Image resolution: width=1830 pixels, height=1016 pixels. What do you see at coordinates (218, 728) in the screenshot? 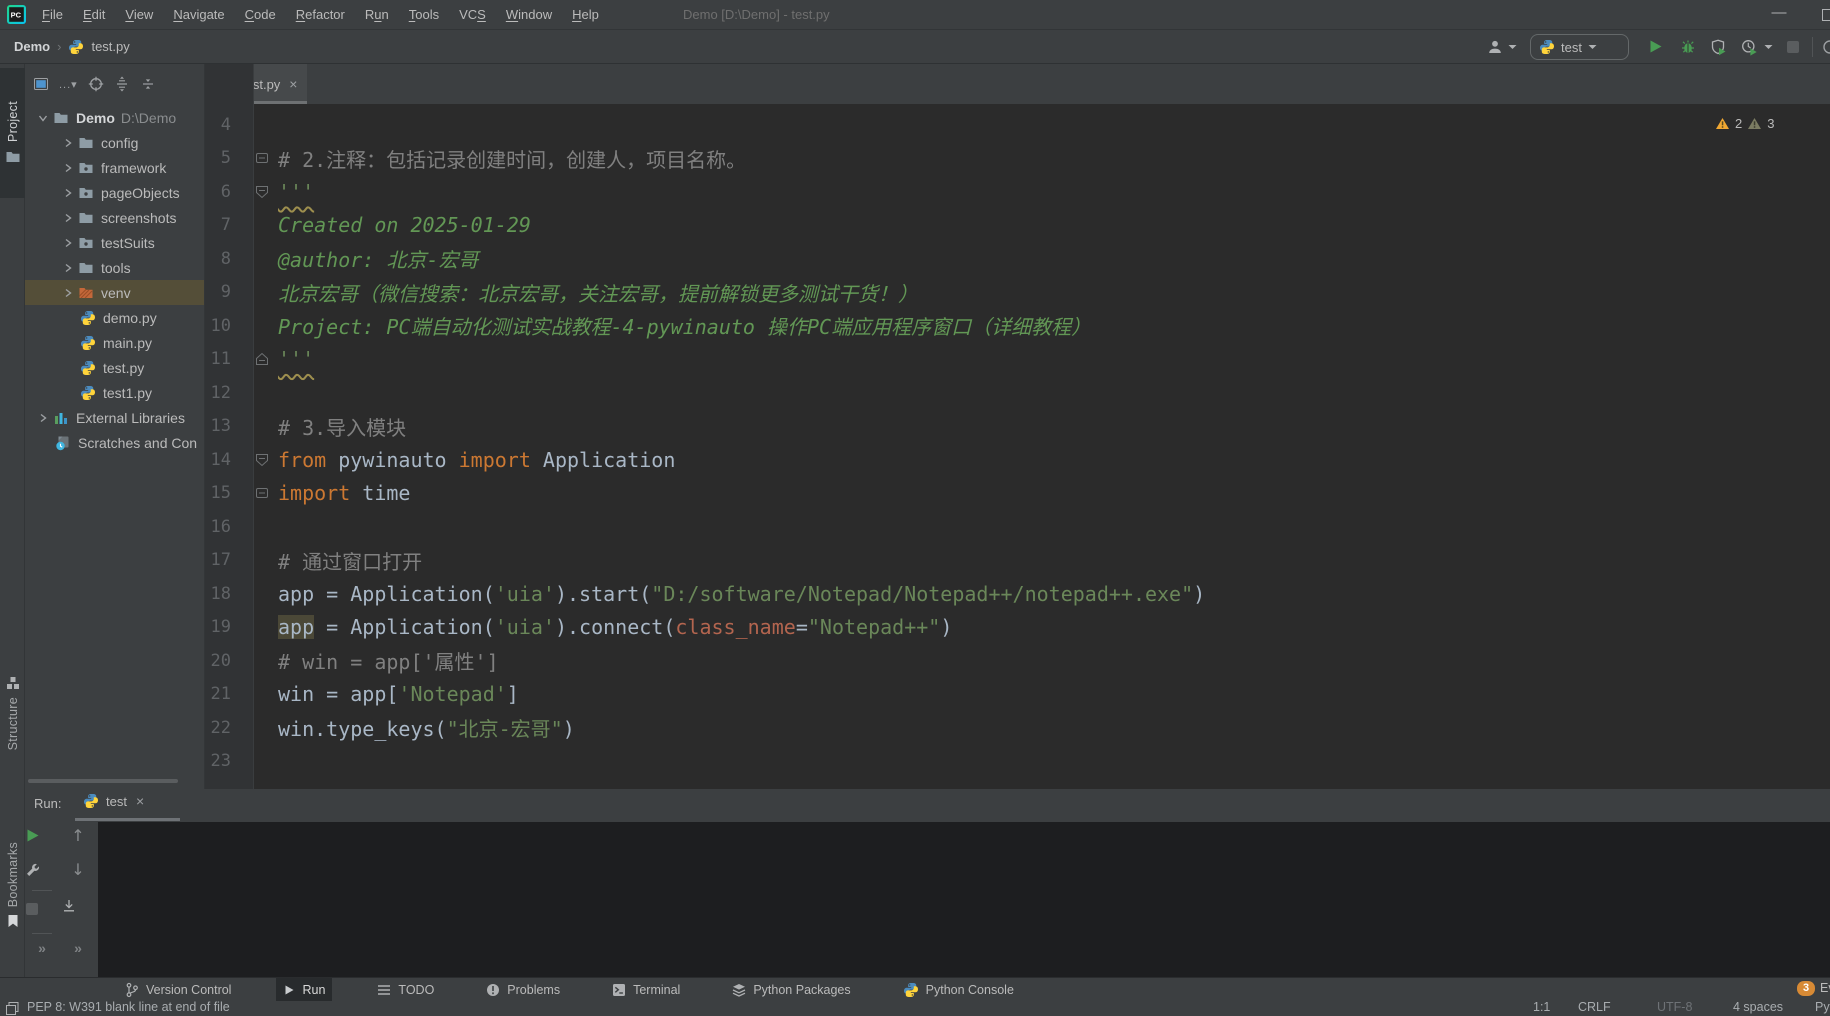
I see `line-number: 22` at bounding box center [218, 728].